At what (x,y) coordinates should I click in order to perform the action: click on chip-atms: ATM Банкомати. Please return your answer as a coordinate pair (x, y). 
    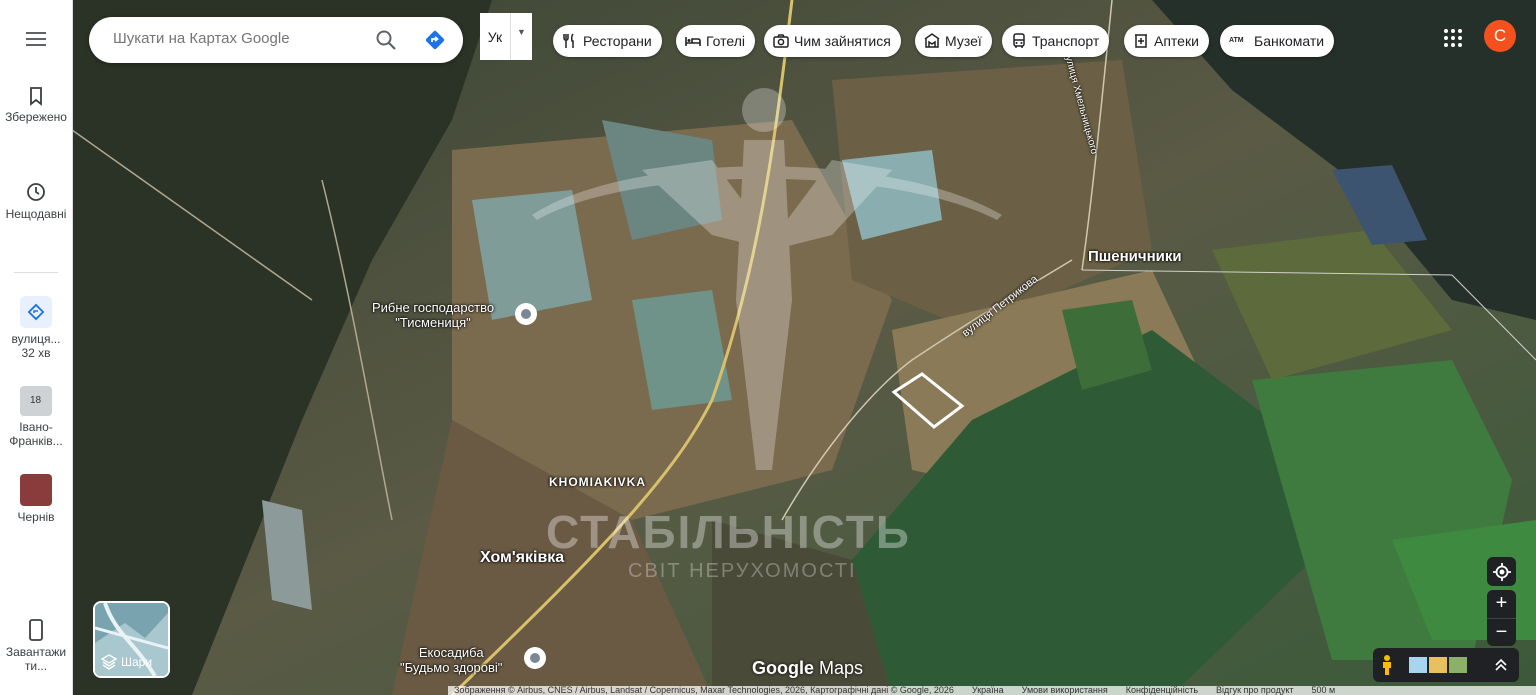
    Looking at the image, I should click on (1277, 41).